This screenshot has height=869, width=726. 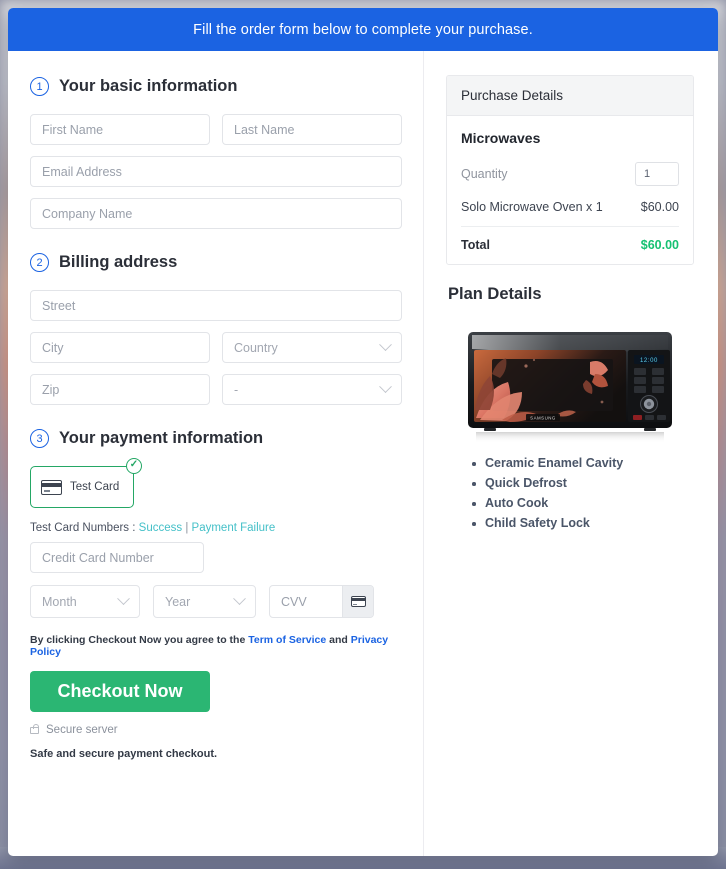 I want to click on first-name-input: First Name, so click(x=120, y=129).